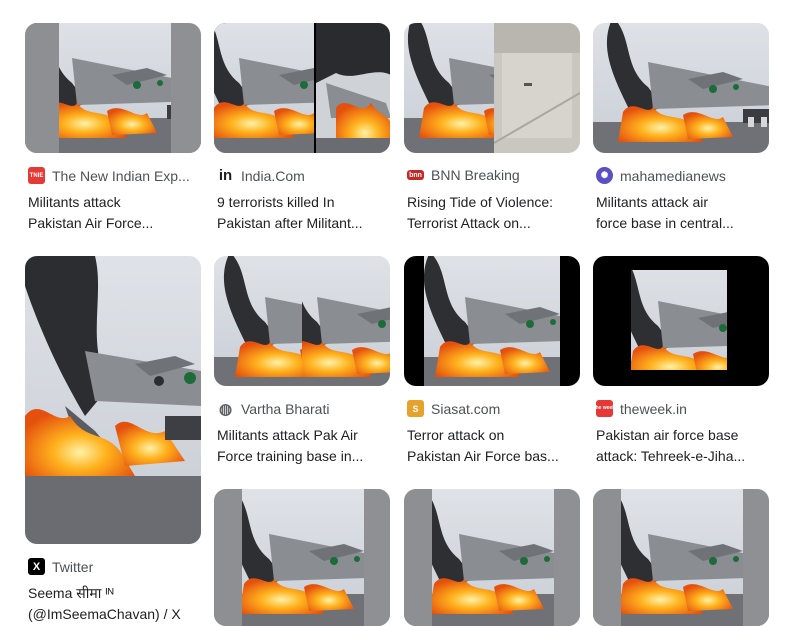 This screenshot has width=800, height=626. What do you see at coordinates (475, 175) in the screenshot?
I see `source-name: BNN Breaking` at bounding box center [475, 175].